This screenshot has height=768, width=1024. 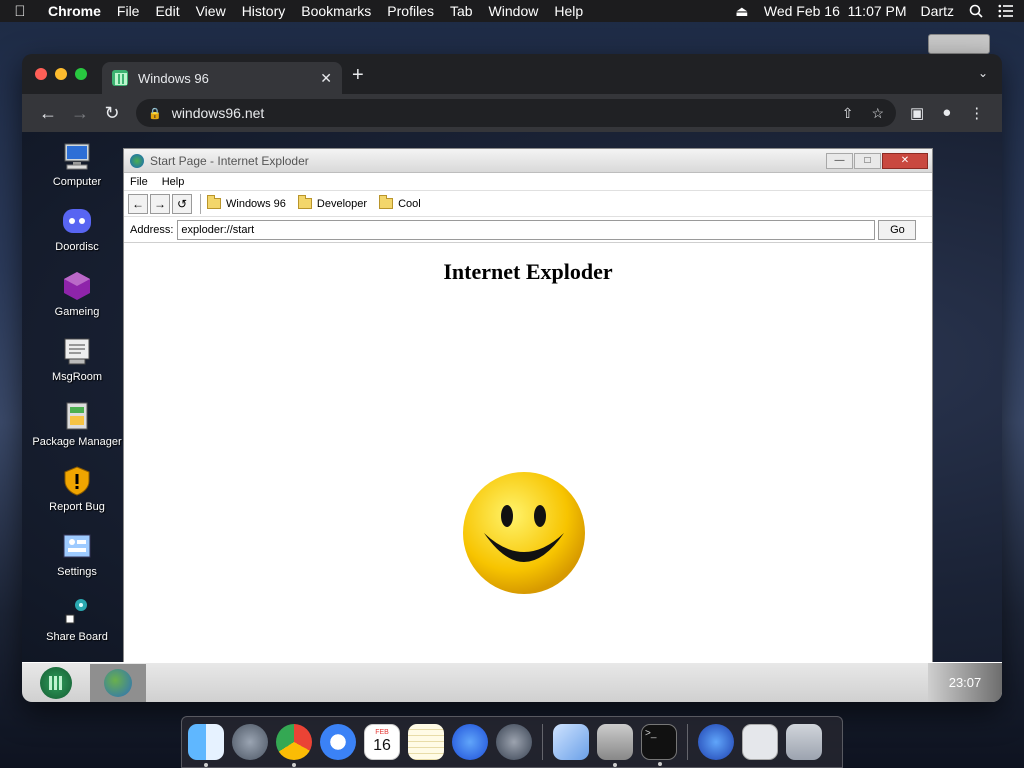 What do you see at coordinates (167, 11) in the screenshot?
I see `menu-edit: Edit` at bounding box center [167, 11].